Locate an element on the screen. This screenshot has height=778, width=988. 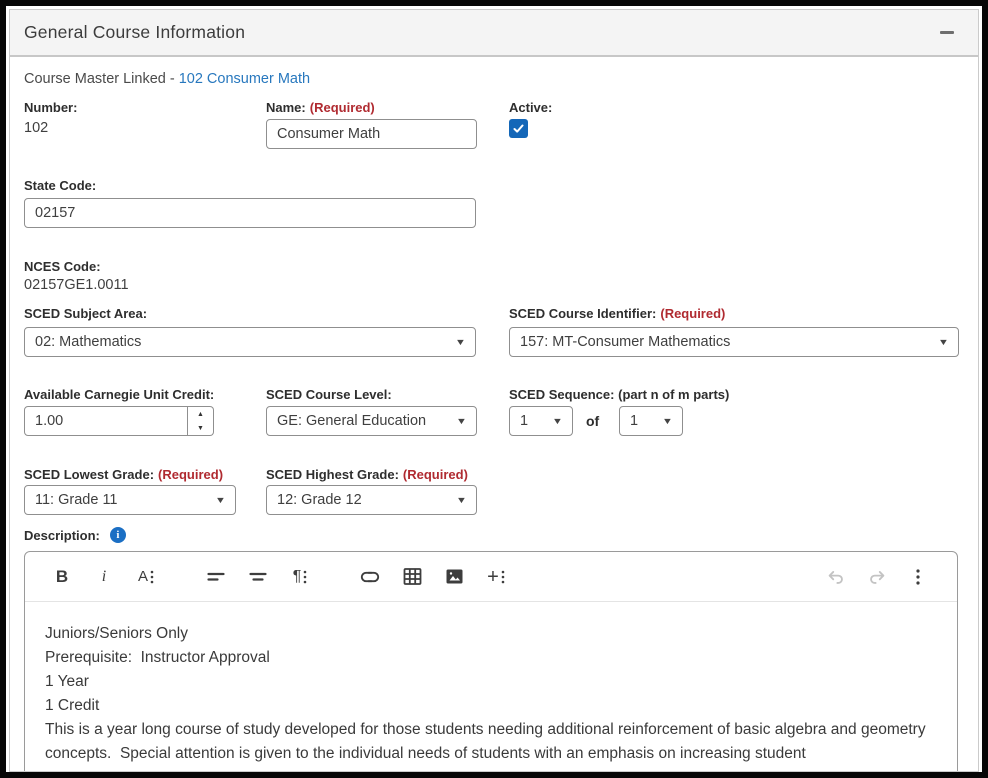
name-input is located at coordinates (371, 134).